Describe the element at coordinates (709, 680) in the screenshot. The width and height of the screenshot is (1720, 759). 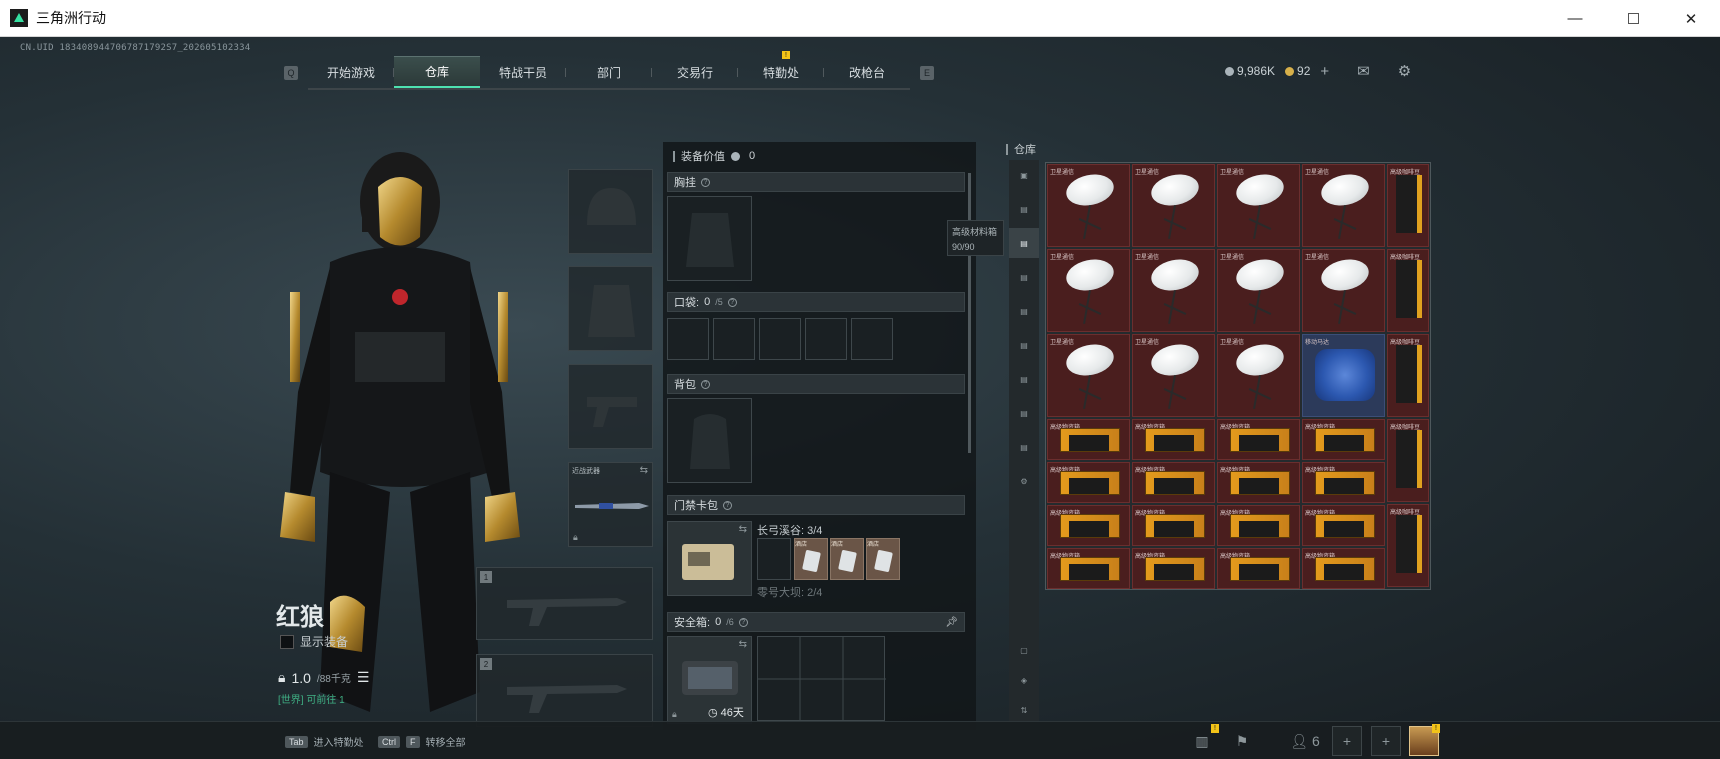
I see `safebox-slot: ⇆ 🔒︎ ◷ 46天` at that location.